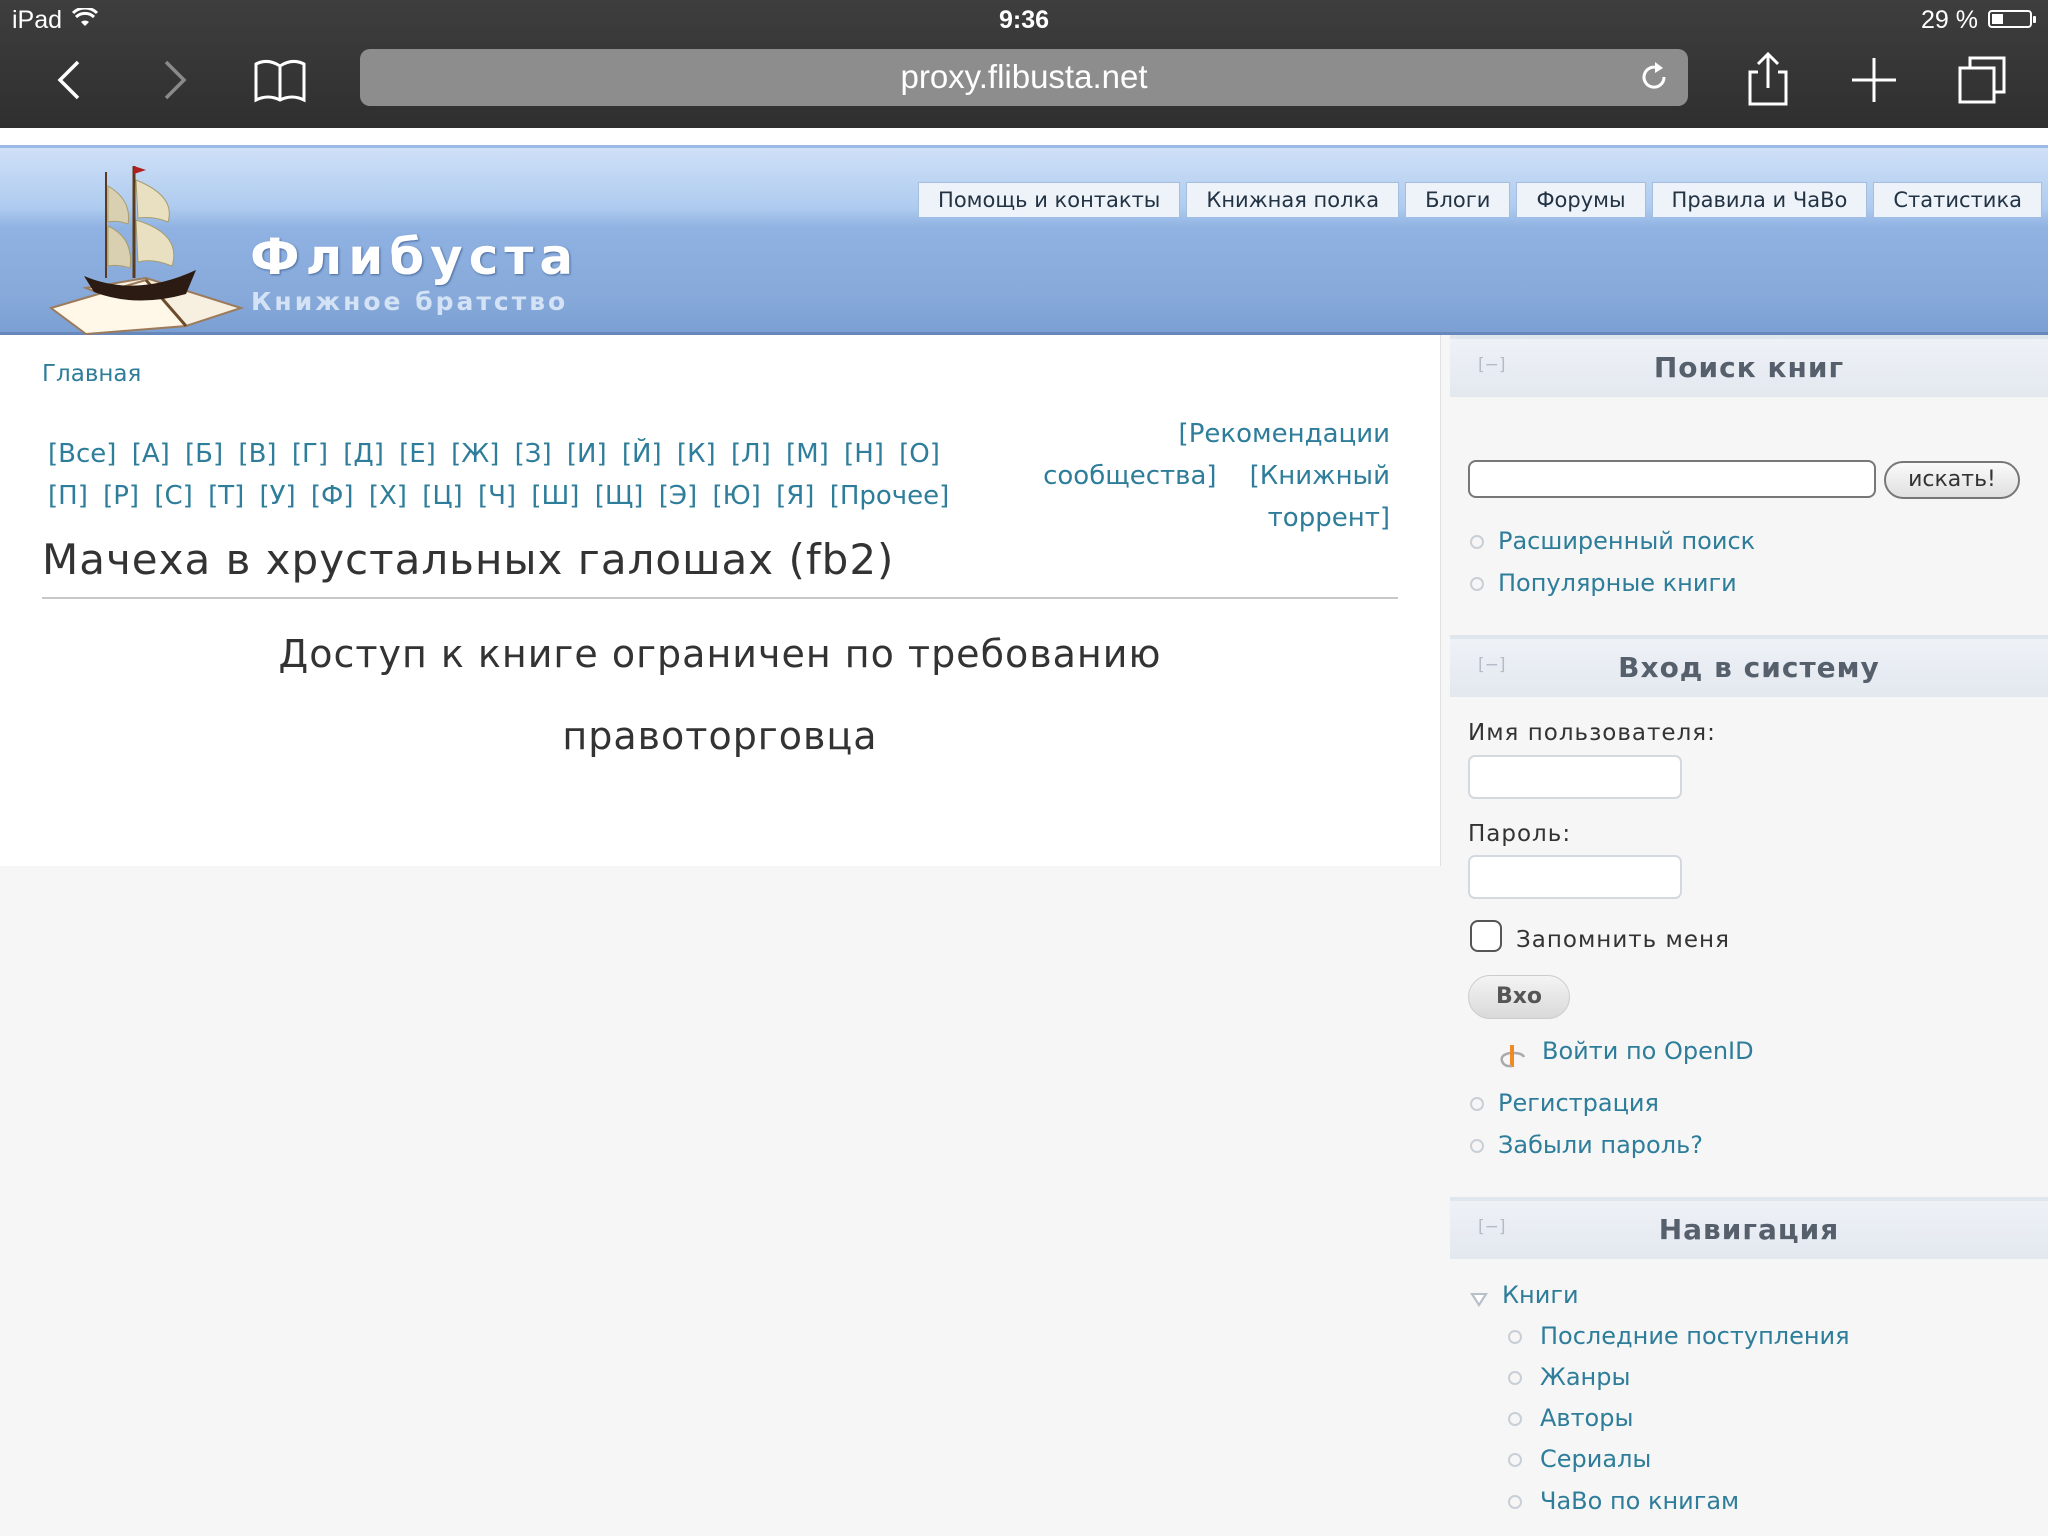 This screenshot has width=2048, height=1536. I want to click on ship-logo-icon, so click(146, 248).